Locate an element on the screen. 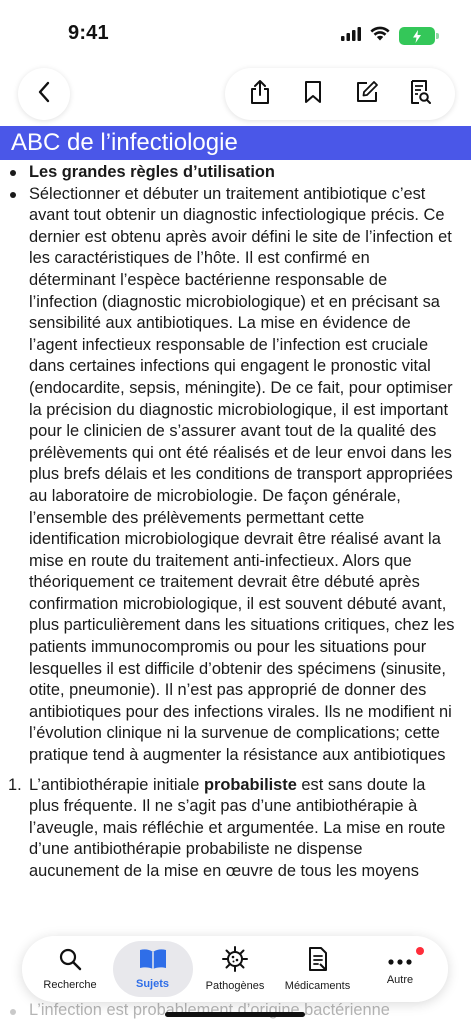 The width and height of the screenshot is (471, 1024). share-icon is located at coordinates (260, 94).